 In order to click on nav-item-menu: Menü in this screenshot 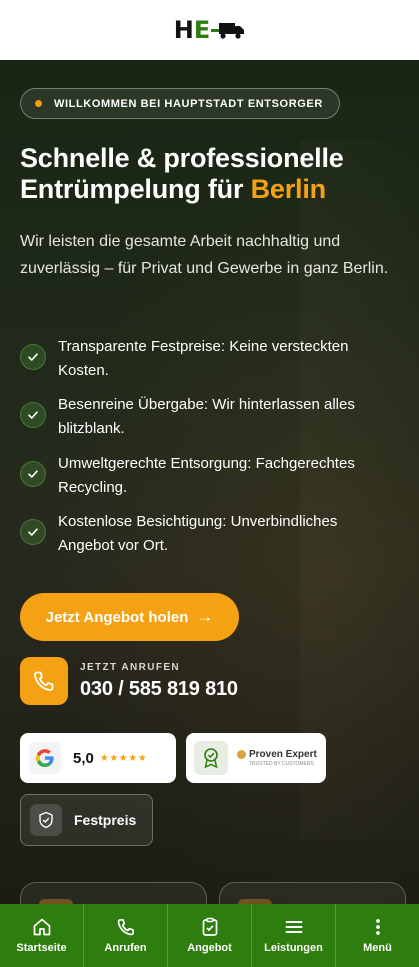, I will do `click(377, 935)`.